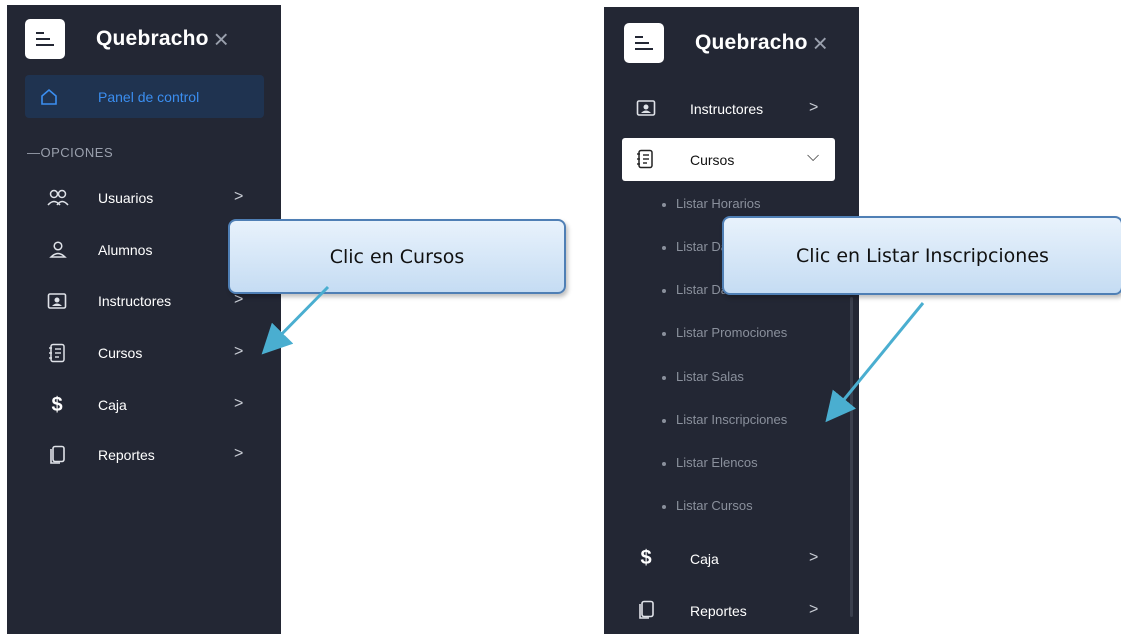  I want to click on arrow-to-listar-inscripciones, so click(875, 362).